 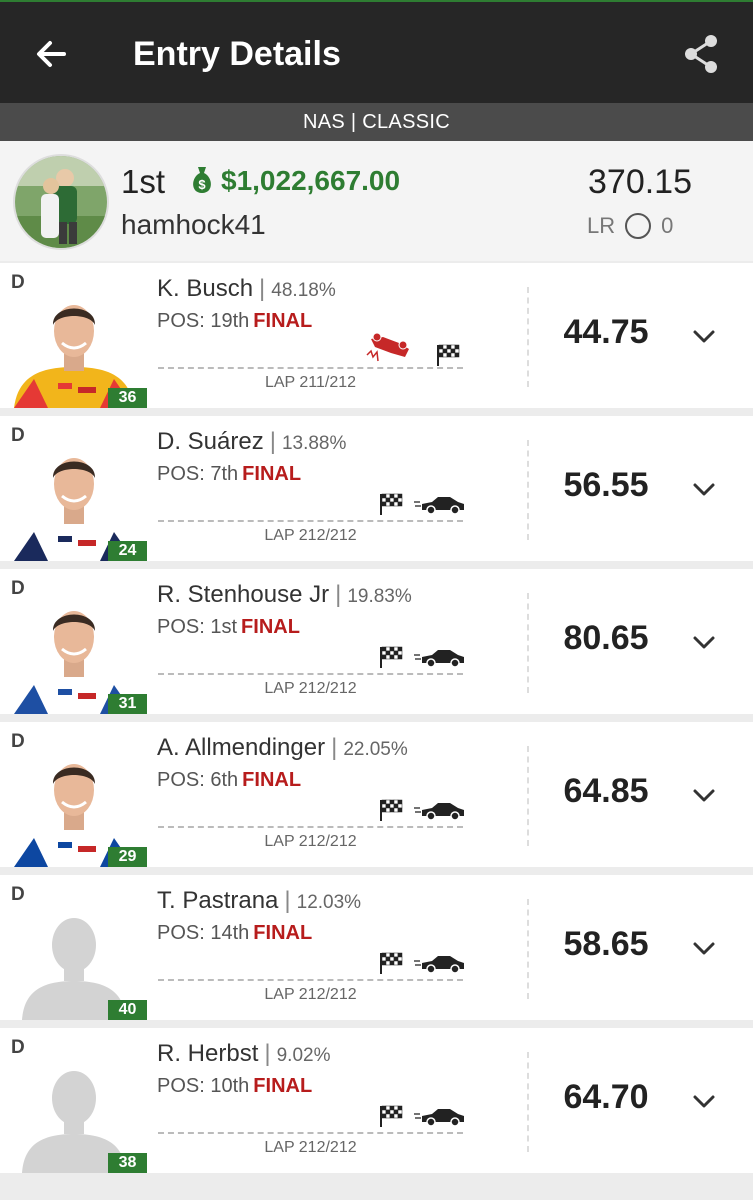 What do you see at coordinates (210, 441) in the screenshot?
I see `driver-name: D. Suárez` at bounding box center [210, 441].